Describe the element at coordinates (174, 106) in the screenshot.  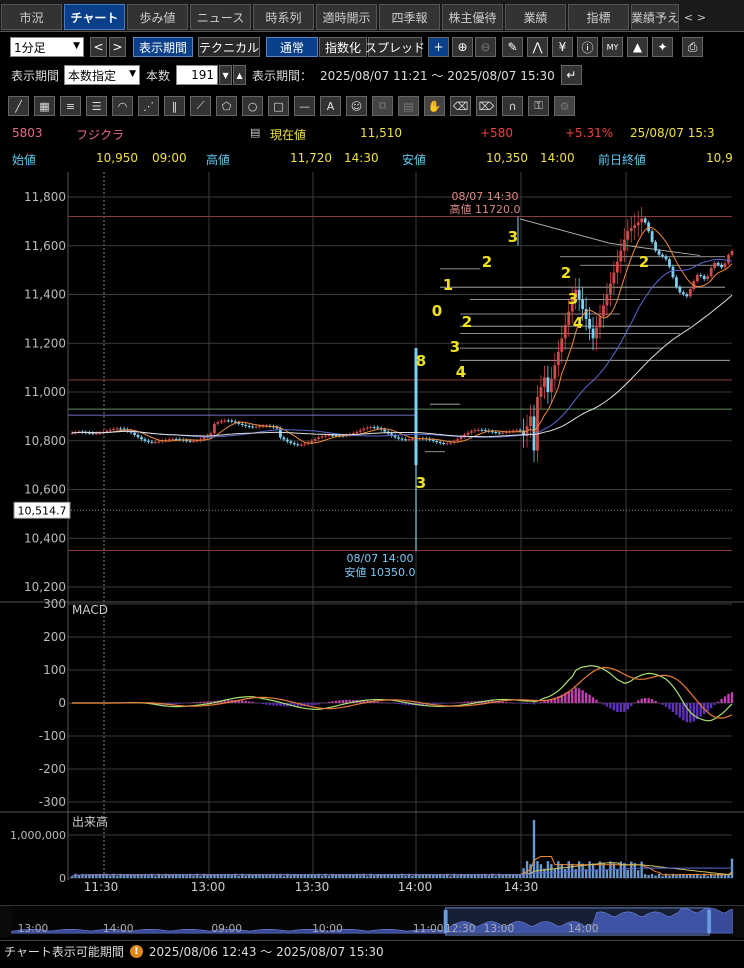
I see `vertical-lines-icon: ‖` at that location.